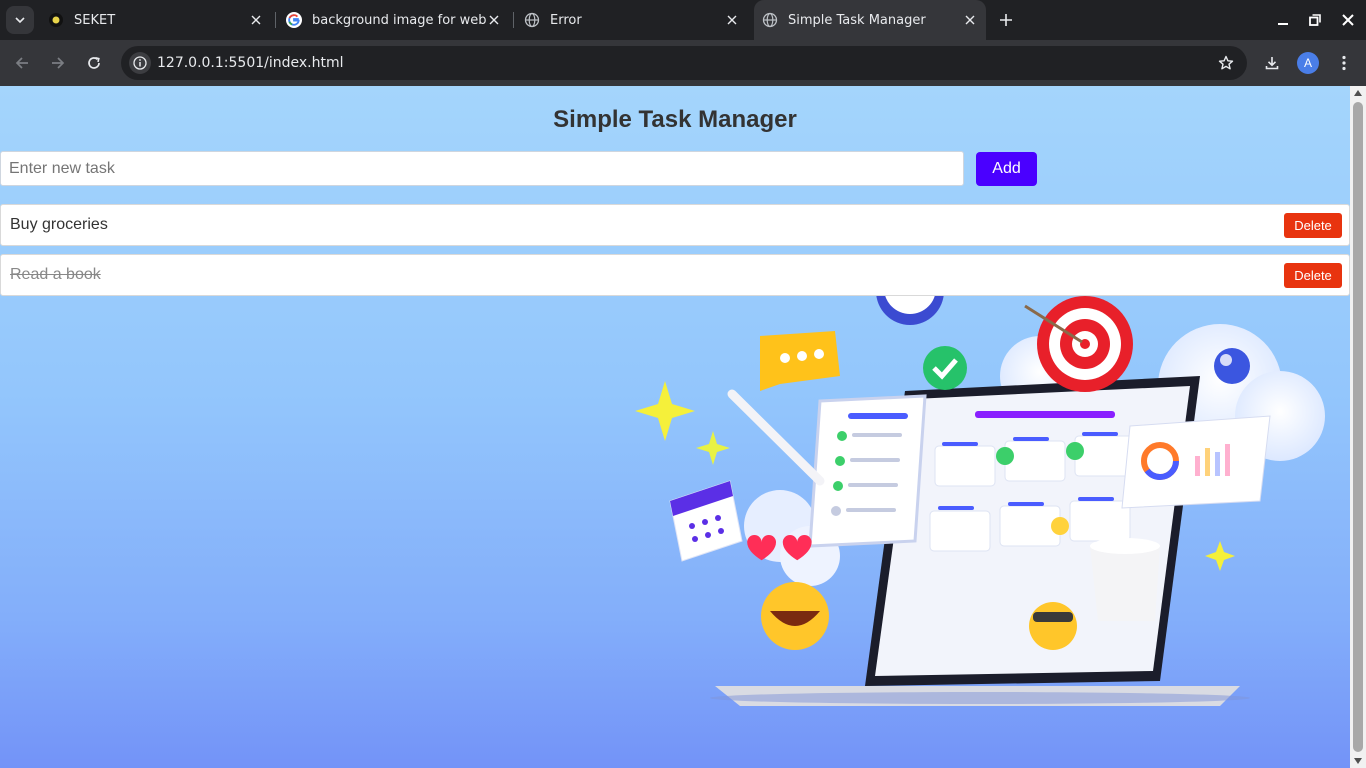  I want to click on restore-button, so click(1315, 20).